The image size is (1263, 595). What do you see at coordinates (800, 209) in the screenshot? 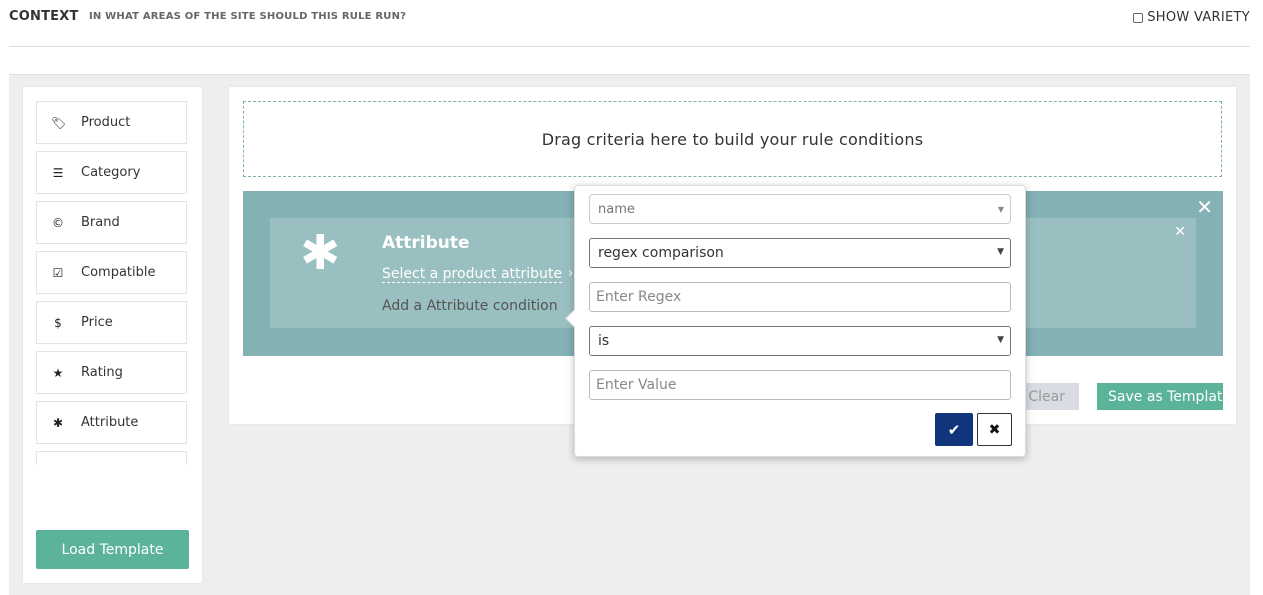
I see `attribute-name-select: name ▼` at bounding box center [800, 209].